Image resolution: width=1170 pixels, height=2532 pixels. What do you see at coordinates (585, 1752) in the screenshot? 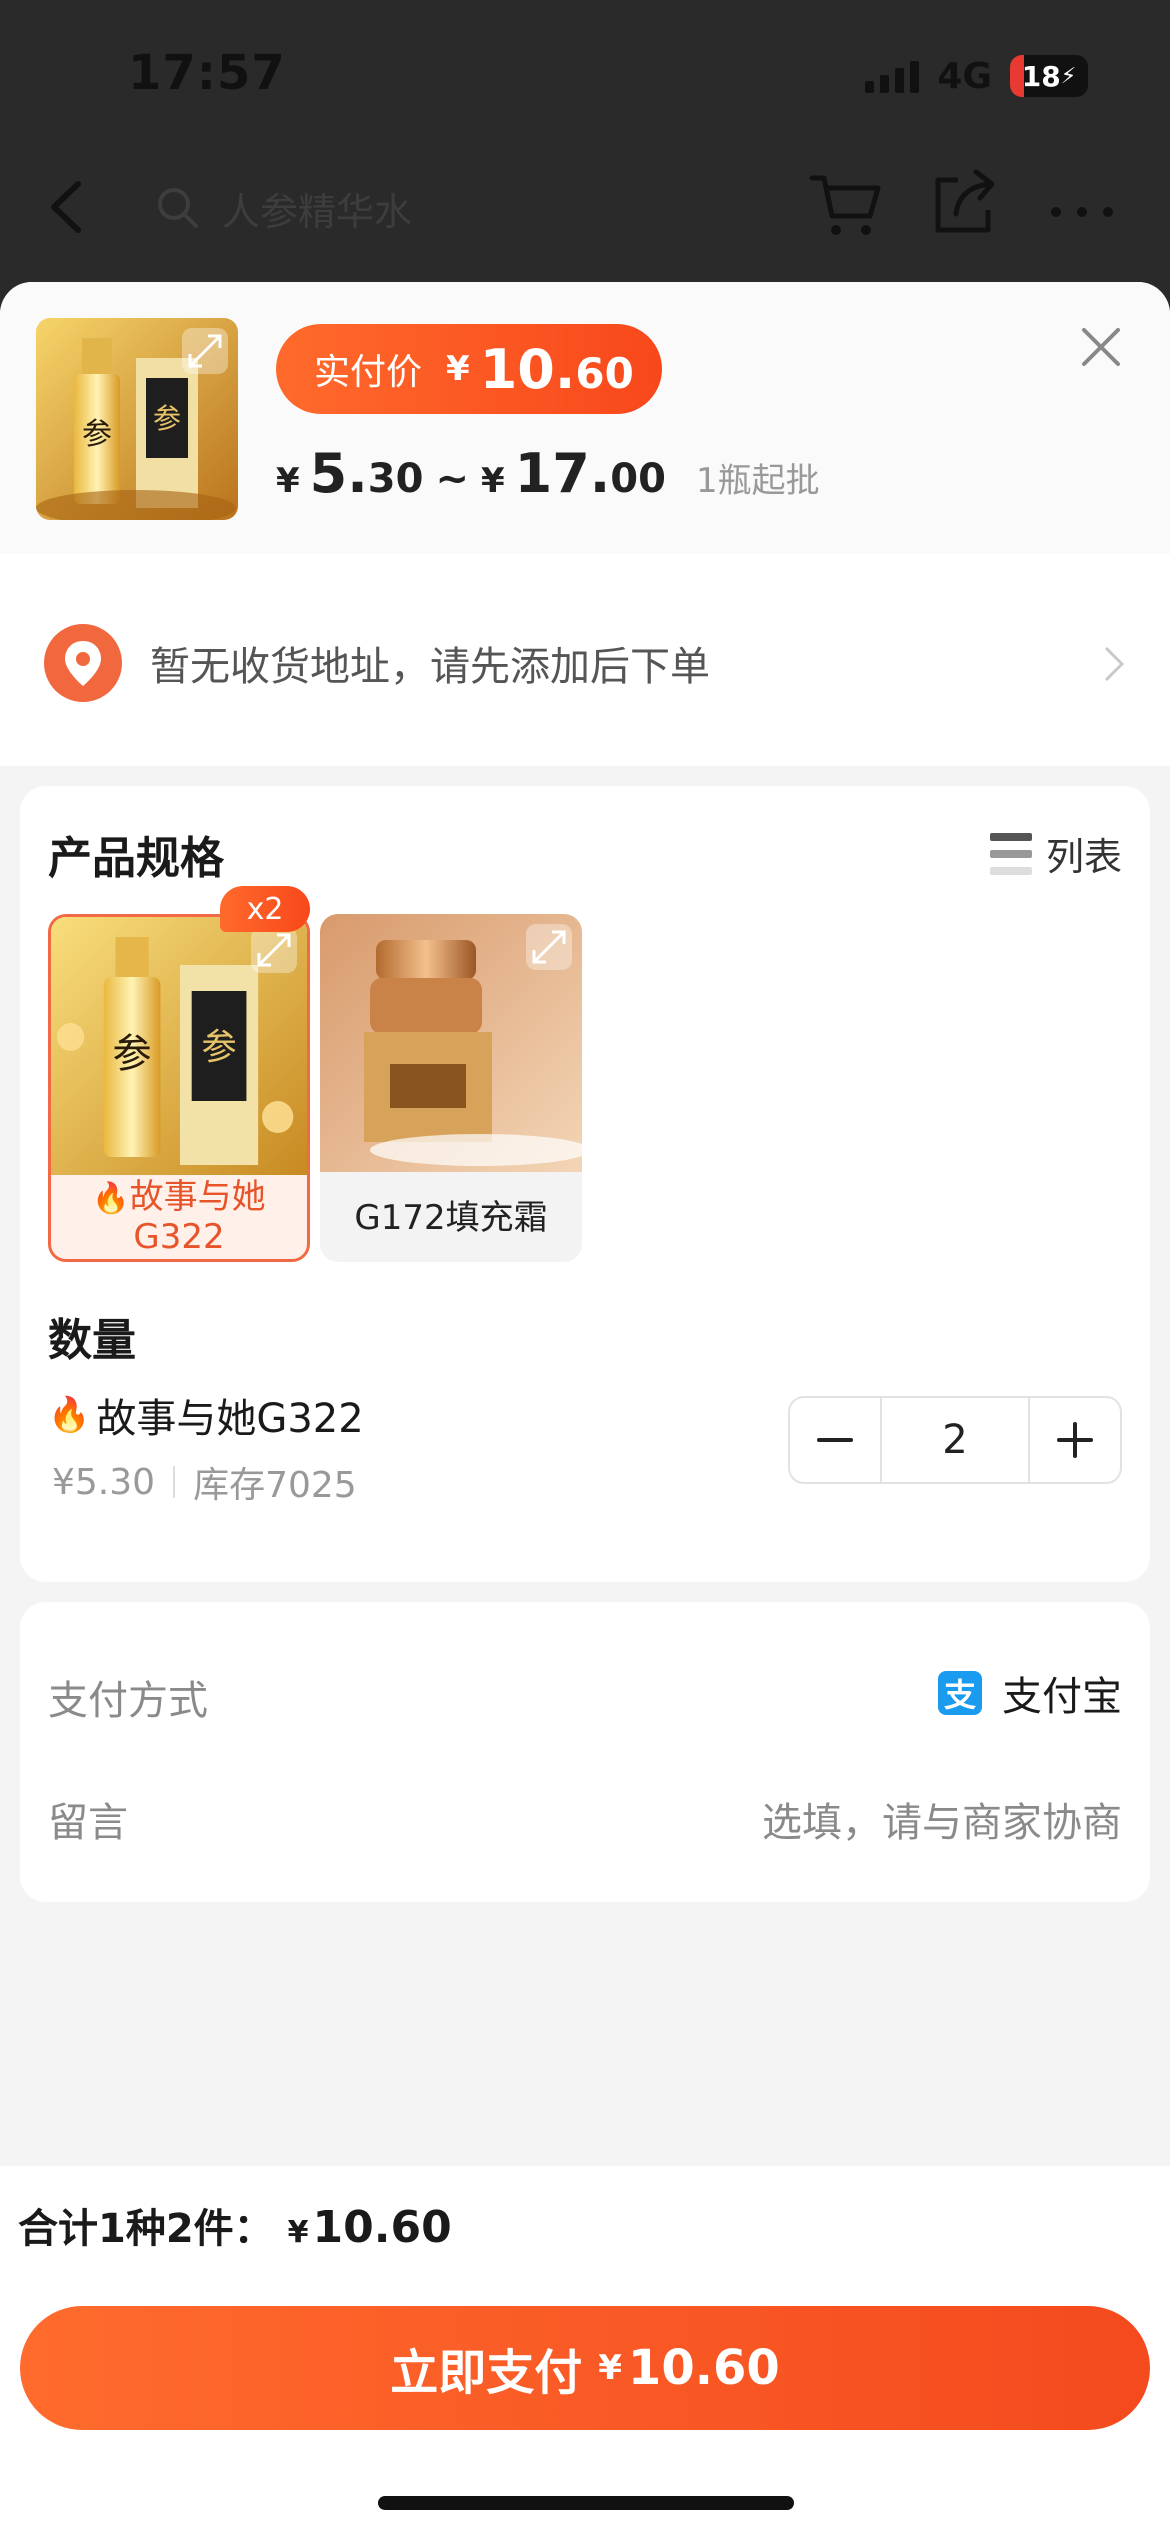
I see `payment-card: 支付方式 支 支付宝 留言 选填，请与商家协商` at bounding box center [585, 1752].